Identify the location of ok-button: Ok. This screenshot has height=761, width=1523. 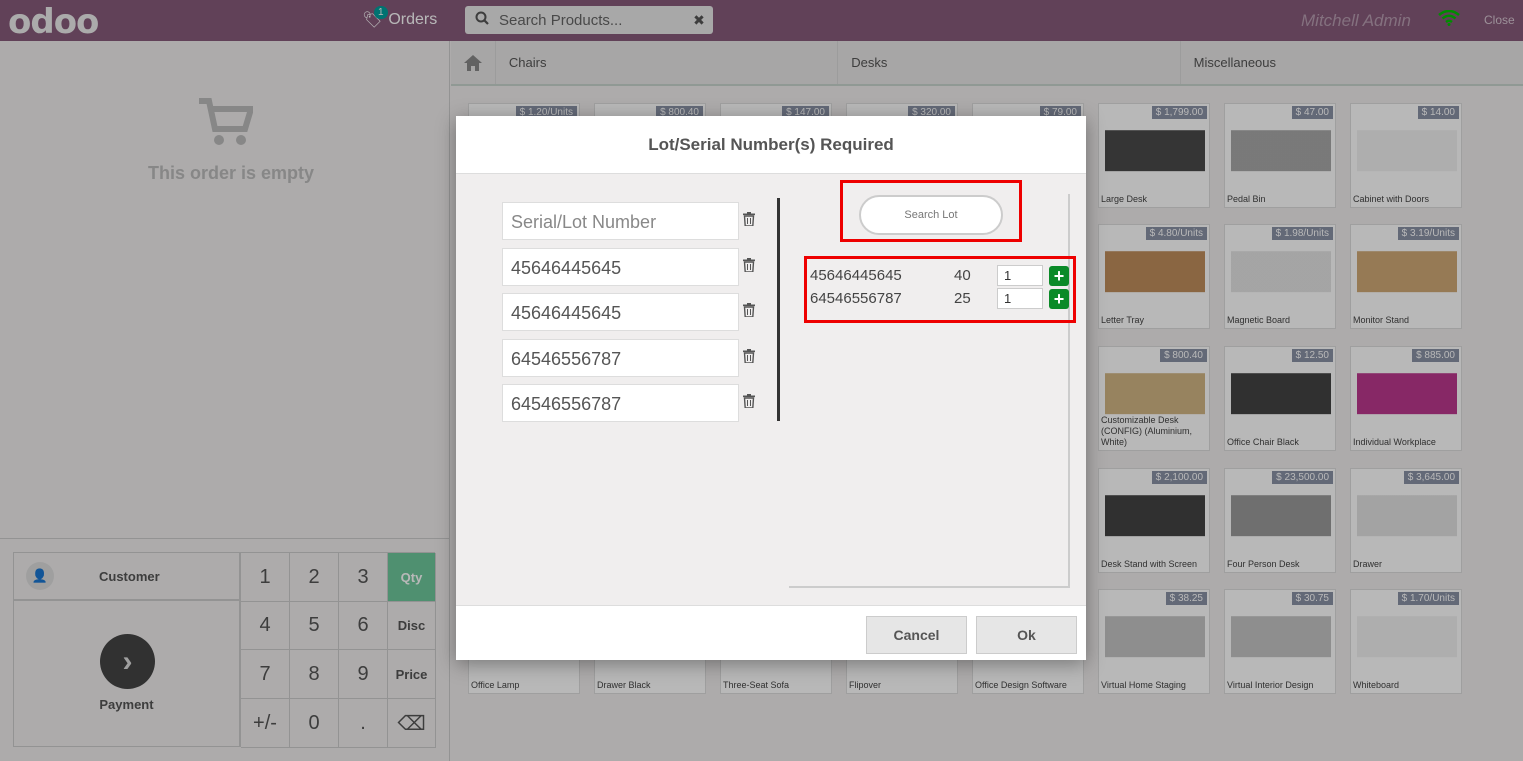
(1026, 635).